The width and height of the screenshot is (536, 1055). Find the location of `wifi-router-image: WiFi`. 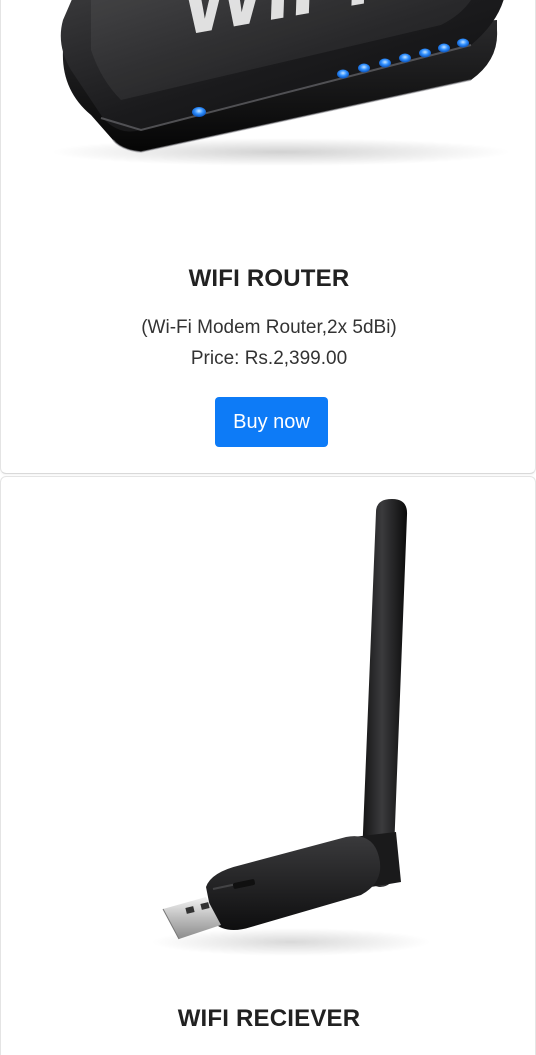

wifi-router-image: WiFi is located at coordinates (281, 83).